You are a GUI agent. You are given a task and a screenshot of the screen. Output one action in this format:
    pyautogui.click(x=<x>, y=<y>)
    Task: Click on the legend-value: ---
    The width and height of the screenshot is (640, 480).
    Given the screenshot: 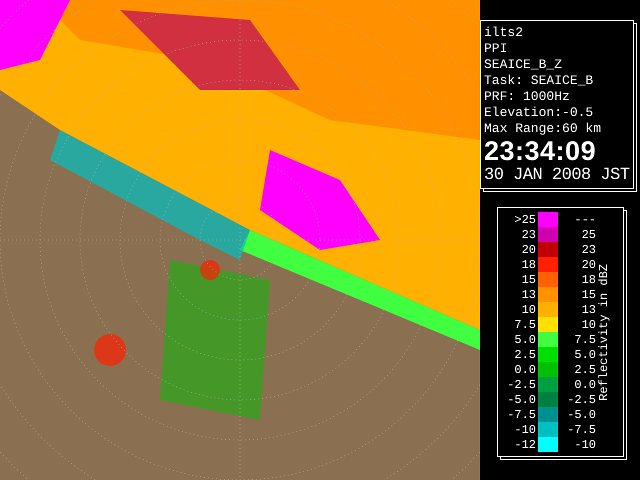 What is the action you would take?
    pyautogui.click(x=584, y=219)
    